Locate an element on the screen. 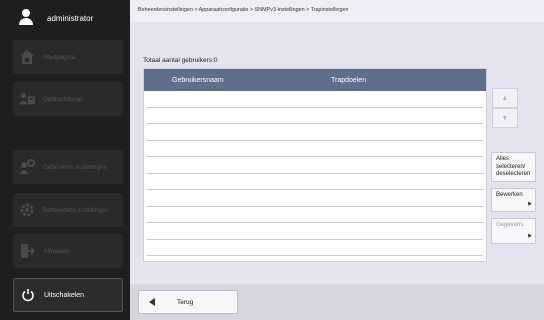  select-all-button: Alles selecteren/ deselecteren is located at coordinates (513, 167).